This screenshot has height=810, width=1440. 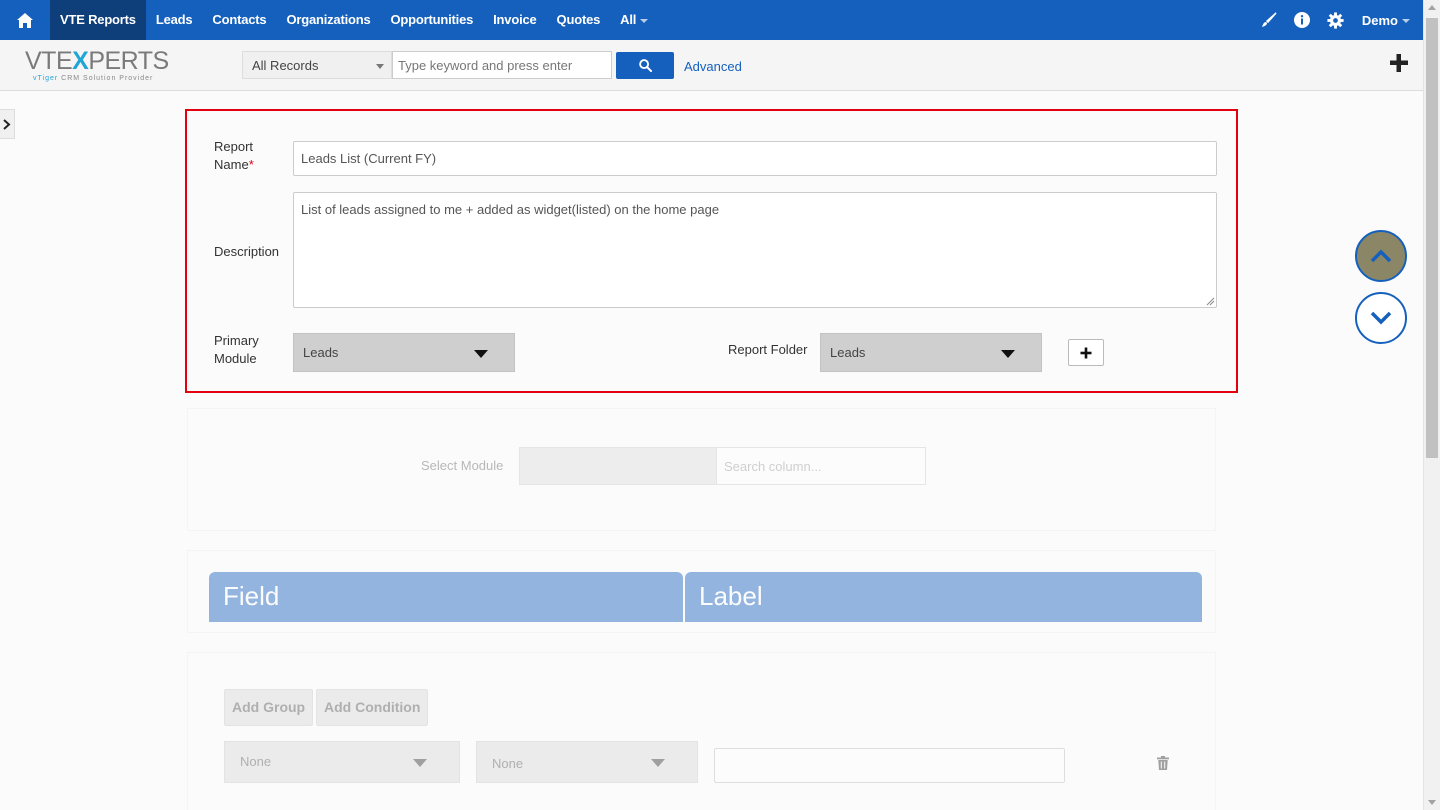 I want to click on search-button, so click(x=645, y=65).